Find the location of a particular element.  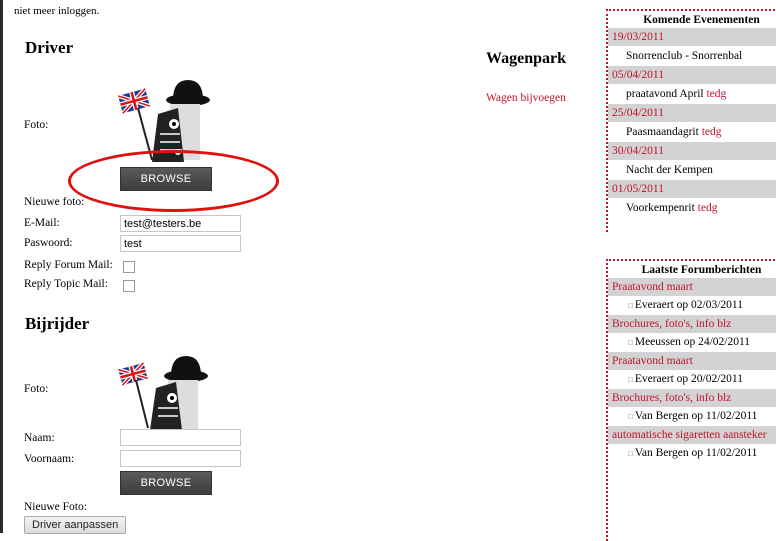

event-date: 19/03/2011 is located at coordinates (692, 37).